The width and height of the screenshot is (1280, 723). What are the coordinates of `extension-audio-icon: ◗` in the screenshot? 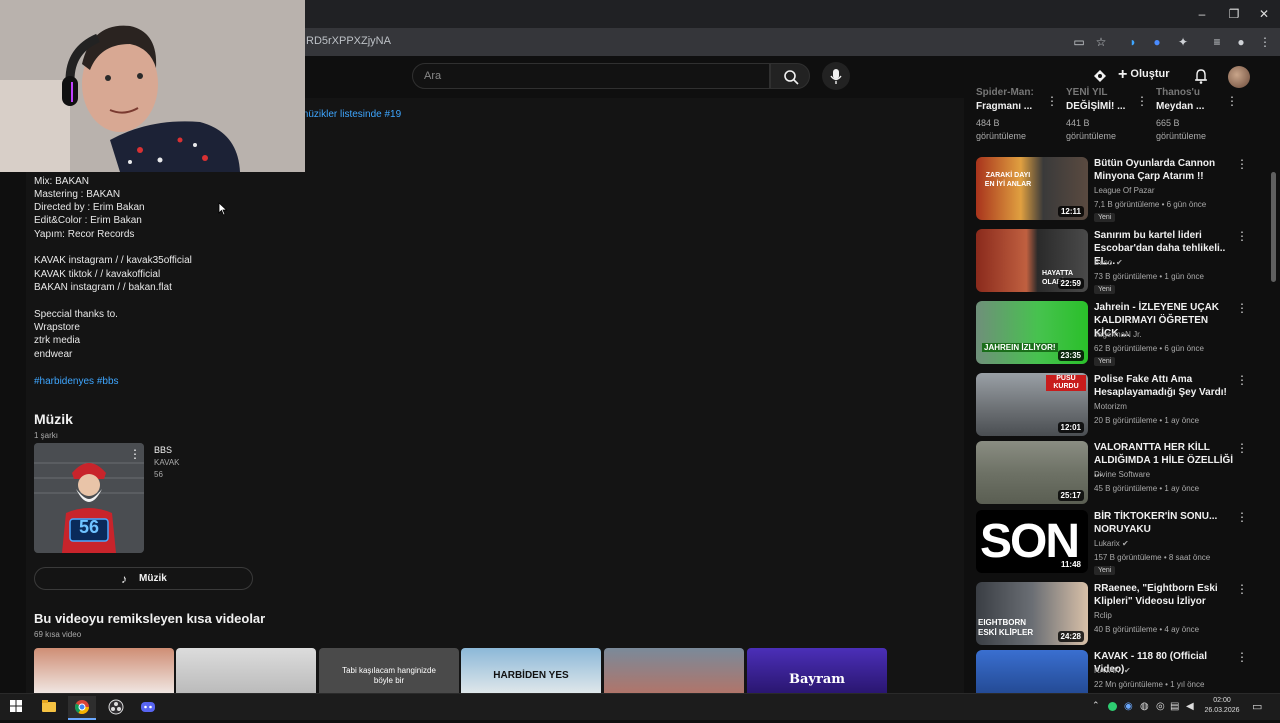 It's located at (1133, 42).